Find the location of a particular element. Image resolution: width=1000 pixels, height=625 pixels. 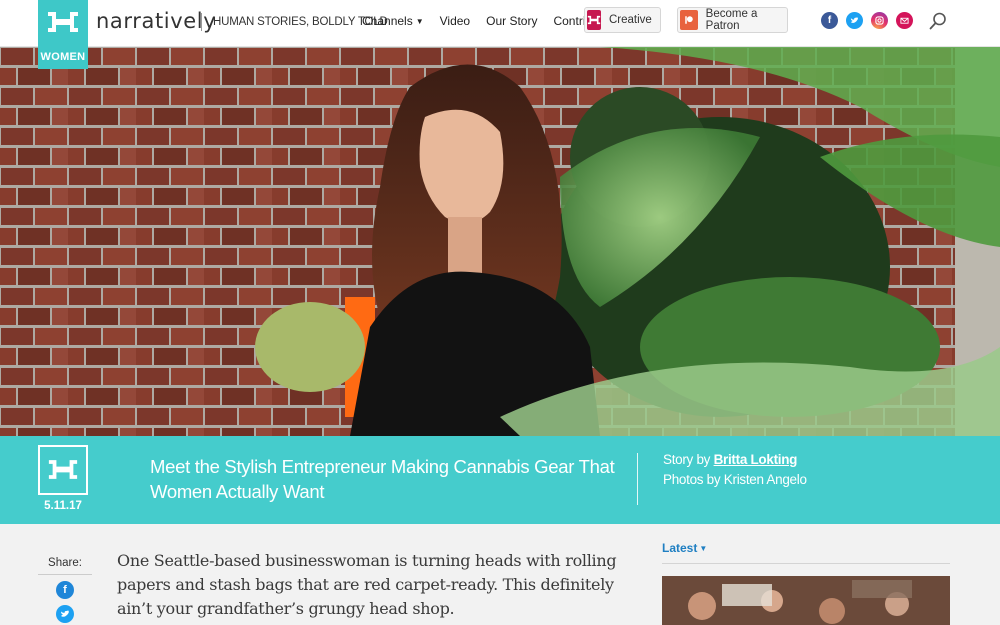

nav-channels: Channels ▼ is located at coordinates (393, 21).